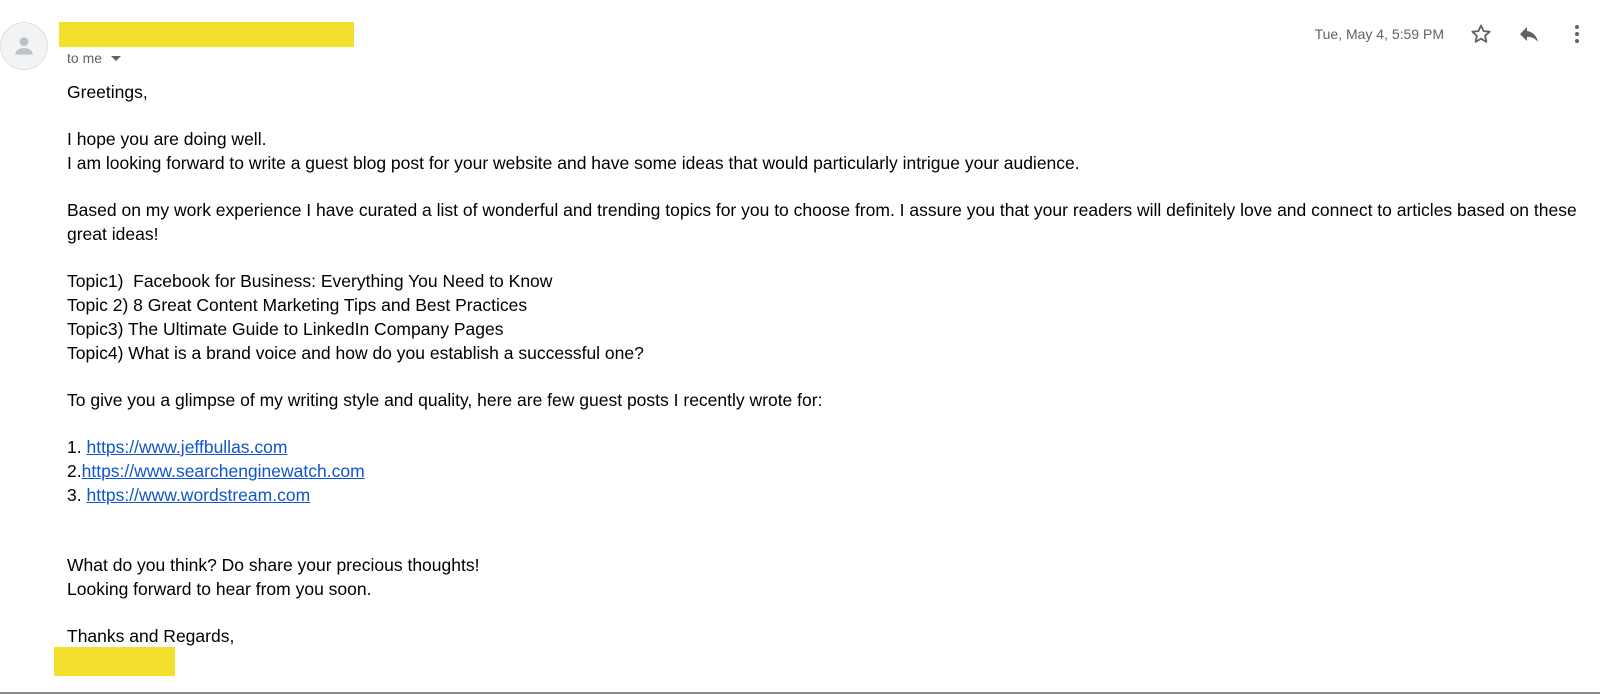 The height and width of the screenshot is (694, 1600). Describe the element at coordinates (116, 58) in the screenshot. I see `caret-down-icon` at that location.